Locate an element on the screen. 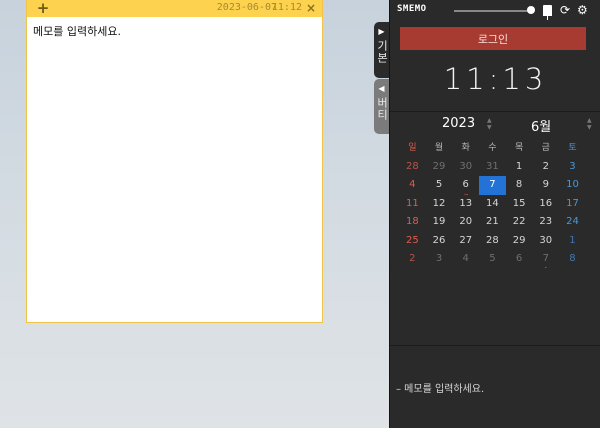  note-time: 11:12 is located at coordinates (286, 7).